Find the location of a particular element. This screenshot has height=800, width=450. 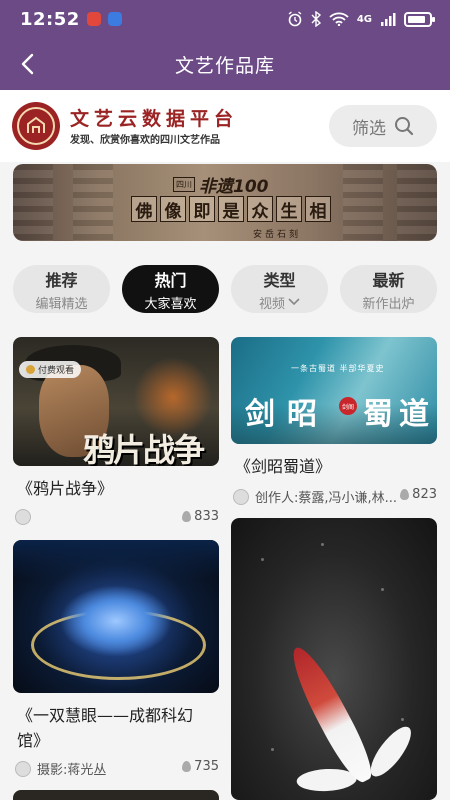

banner-headline: 佛 像 即 是 众 生 相 is located at coordinates (231, 209).